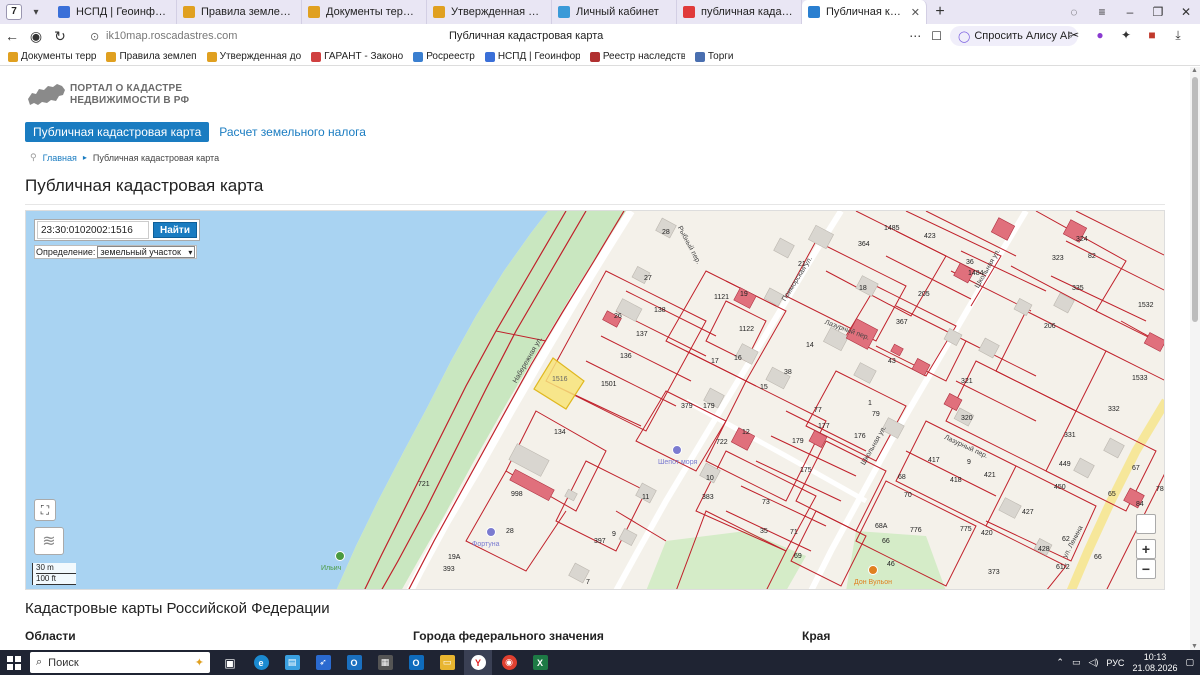  I want to click on bookmark-item: Росреестр, so click(444, 56).